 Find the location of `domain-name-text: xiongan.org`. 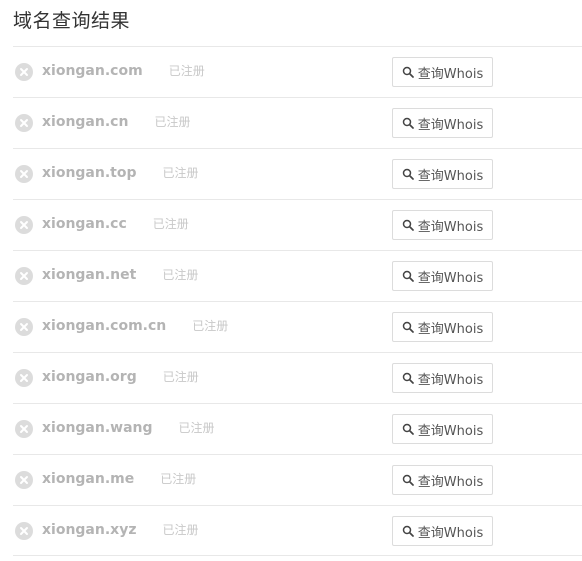

domain-name-text: xiongan.org is located at coordinates (89, 377).